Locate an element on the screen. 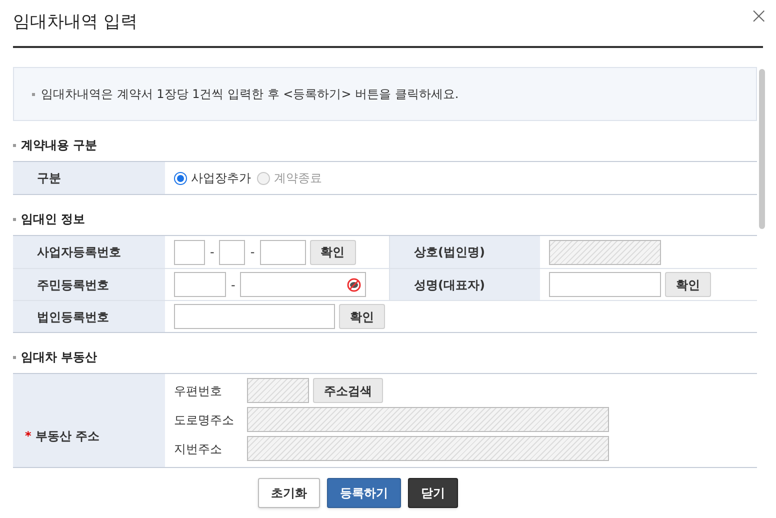 This screenshot has height=518, width=776. field-label: 사업자등록번호 is located at coordinates (89, 252).